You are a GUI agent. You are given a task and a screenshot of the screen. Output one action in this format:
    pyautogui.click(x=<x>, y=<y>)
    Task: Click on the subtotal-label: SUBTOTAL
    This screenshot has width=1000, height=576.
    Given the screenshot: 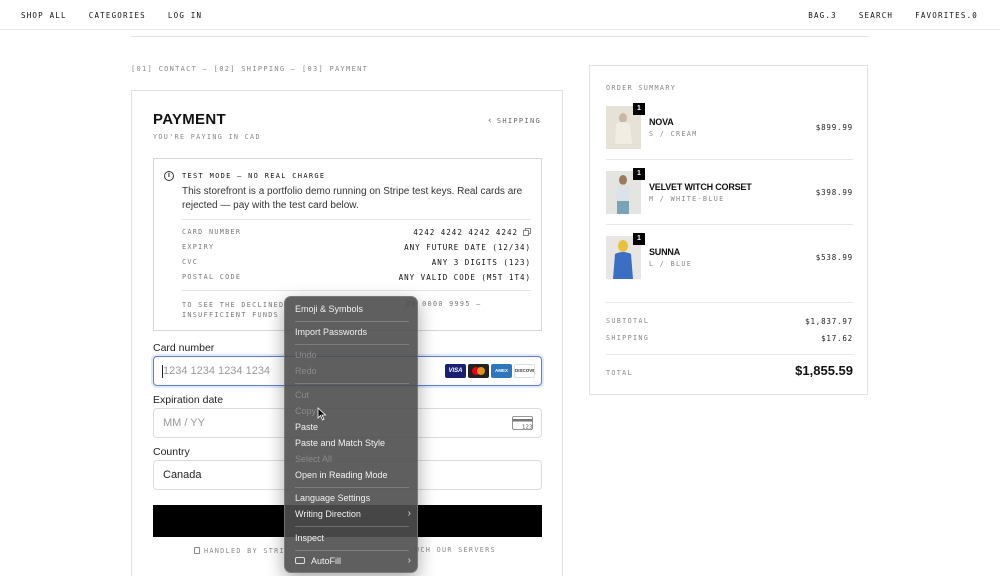 What is the action you would take?
    pyautogui.click(x=628, y=321)
    